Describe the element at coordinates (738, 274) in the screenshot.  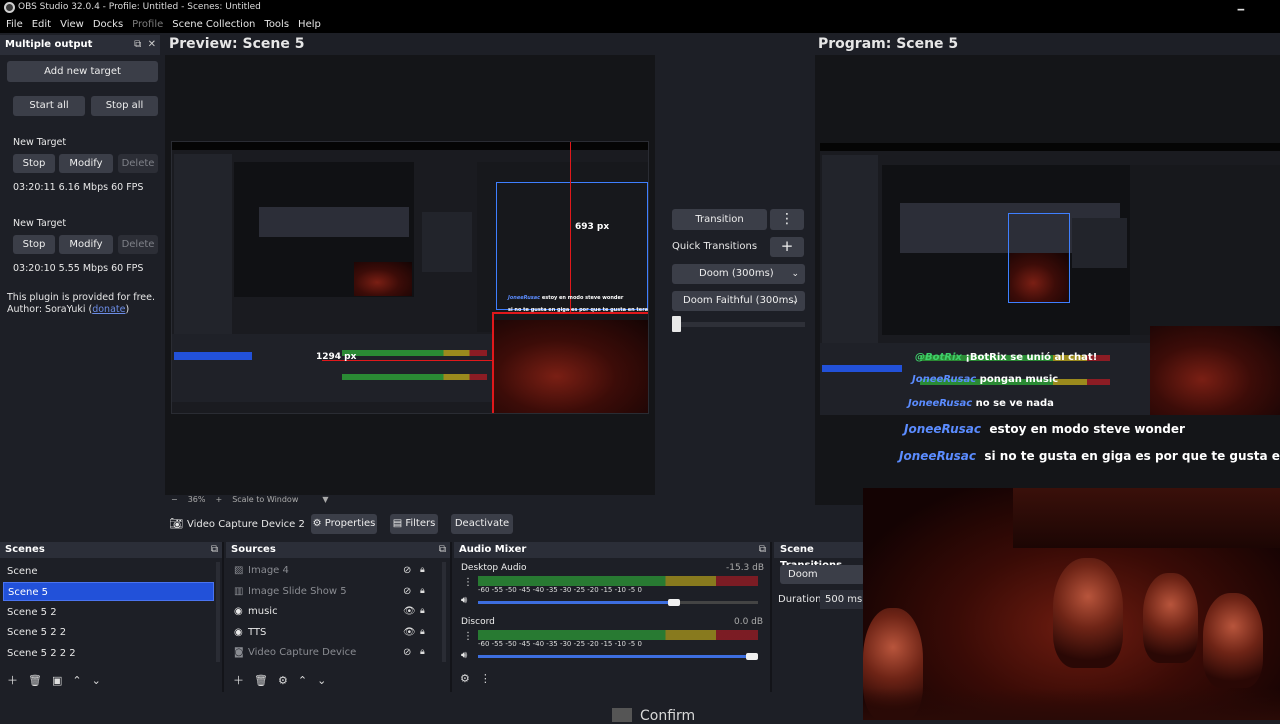
I see `quick-transition-doom: Doom (300ms) ⌄` at that location.